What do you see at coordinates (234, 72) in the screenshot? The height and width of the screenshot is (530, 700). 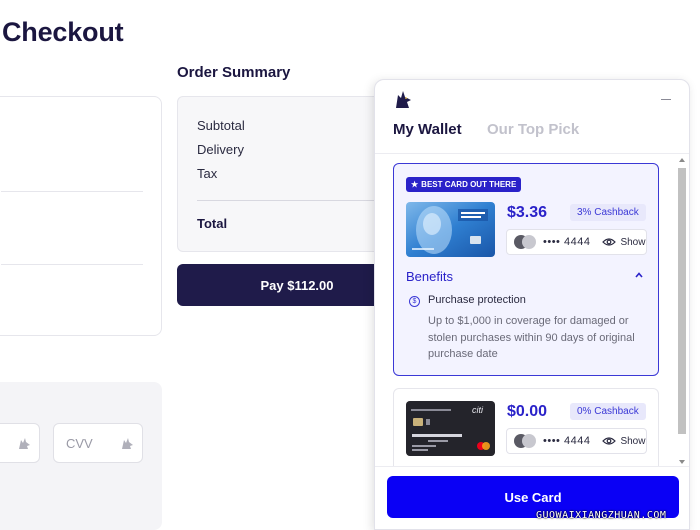 I see `order-summary-title: Order Summary` at bounding box center [234, 72].